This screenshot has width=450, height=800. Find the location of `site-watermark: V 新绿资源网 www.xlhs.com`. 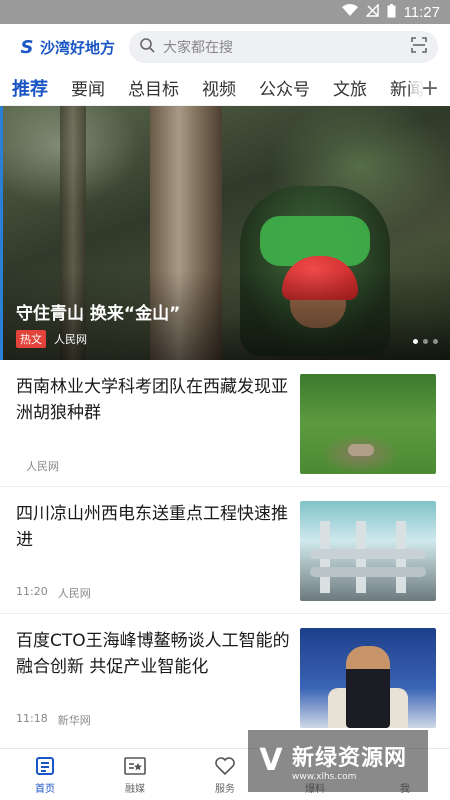

site-watermark: V 新绿资源网 www.xlhs.com is located at coordinates (338, 761).